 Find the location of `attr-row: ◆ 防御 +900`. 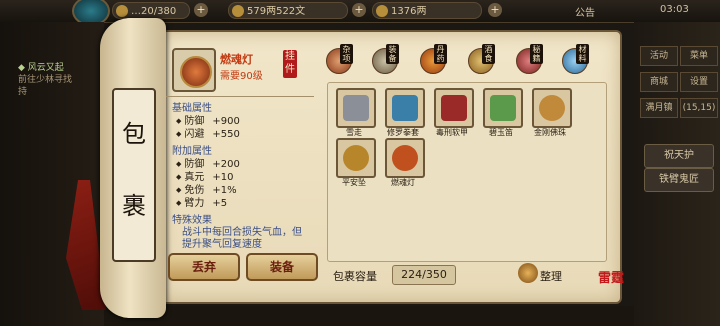

attr-row: ◆ 防御 +900 is located at coordinates (208, 121).